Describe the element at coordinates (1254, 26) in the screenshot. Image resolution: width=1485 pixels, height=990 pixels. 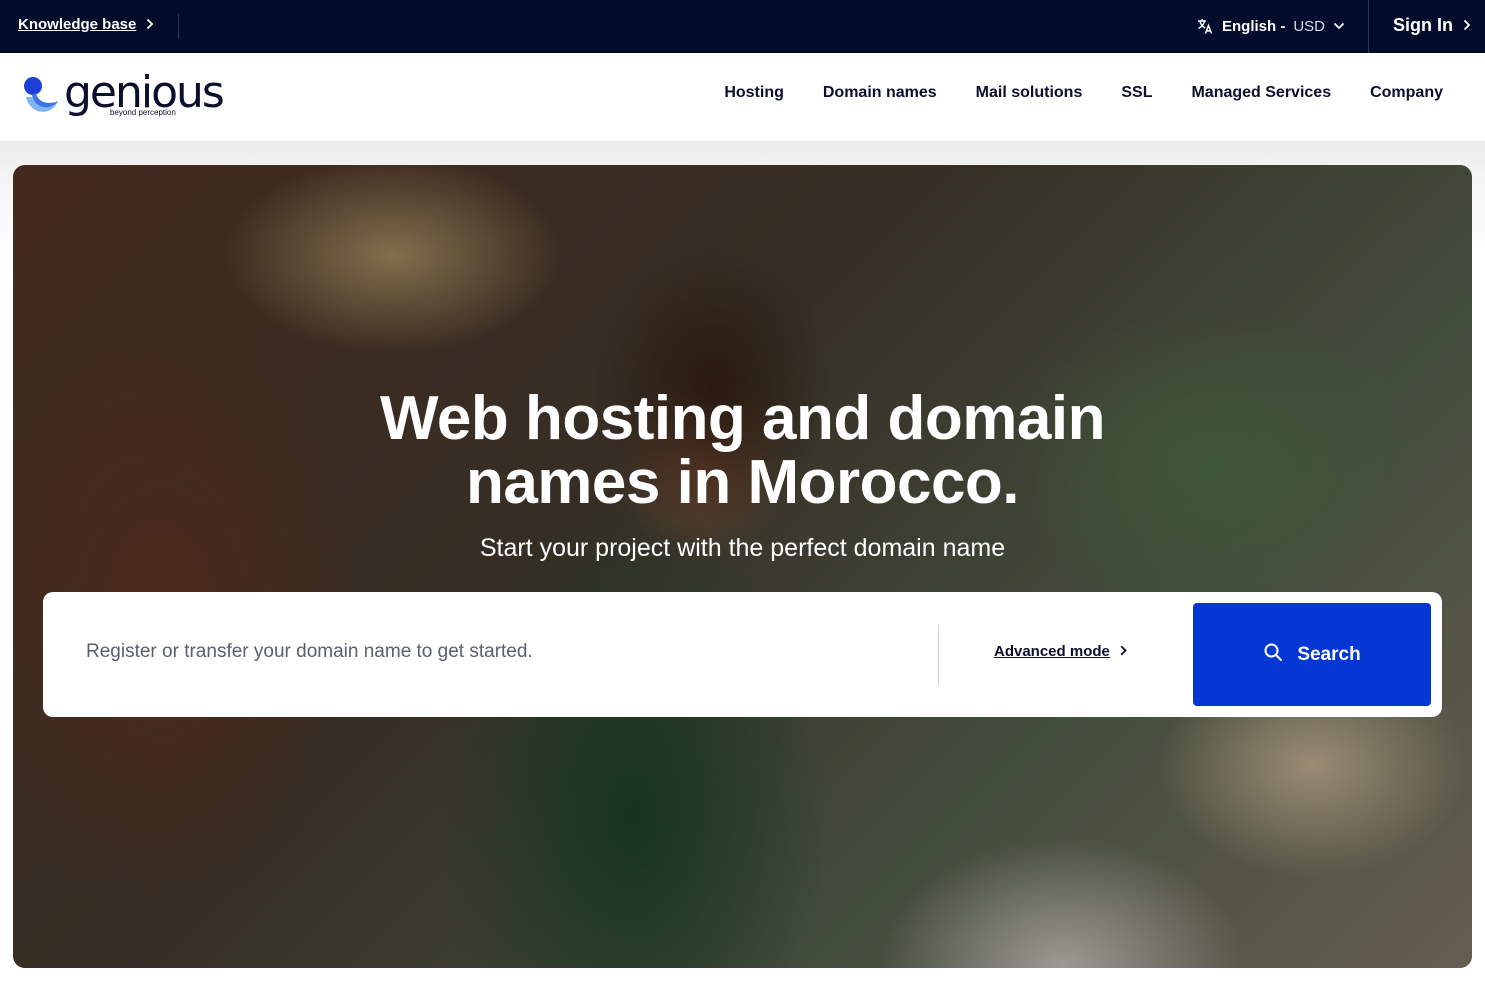
I see `language-label: English -` at that location.